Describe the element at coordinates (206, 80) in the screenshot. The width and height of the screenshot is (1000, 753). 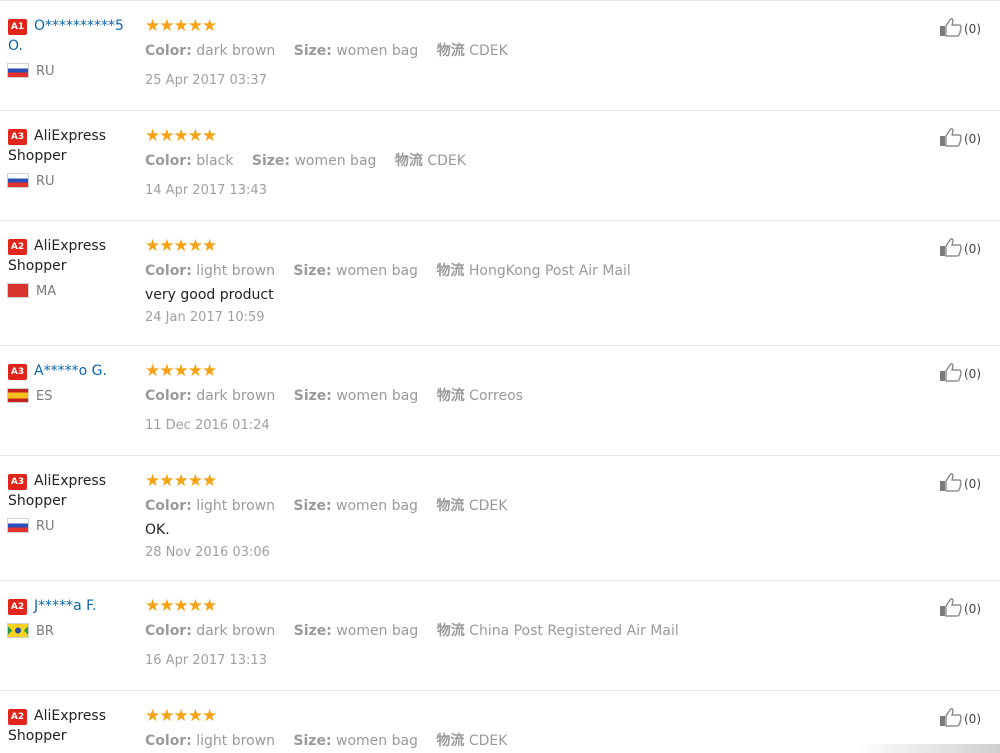
I see `review-date: 25 Apr 2017 03:37` at that location.